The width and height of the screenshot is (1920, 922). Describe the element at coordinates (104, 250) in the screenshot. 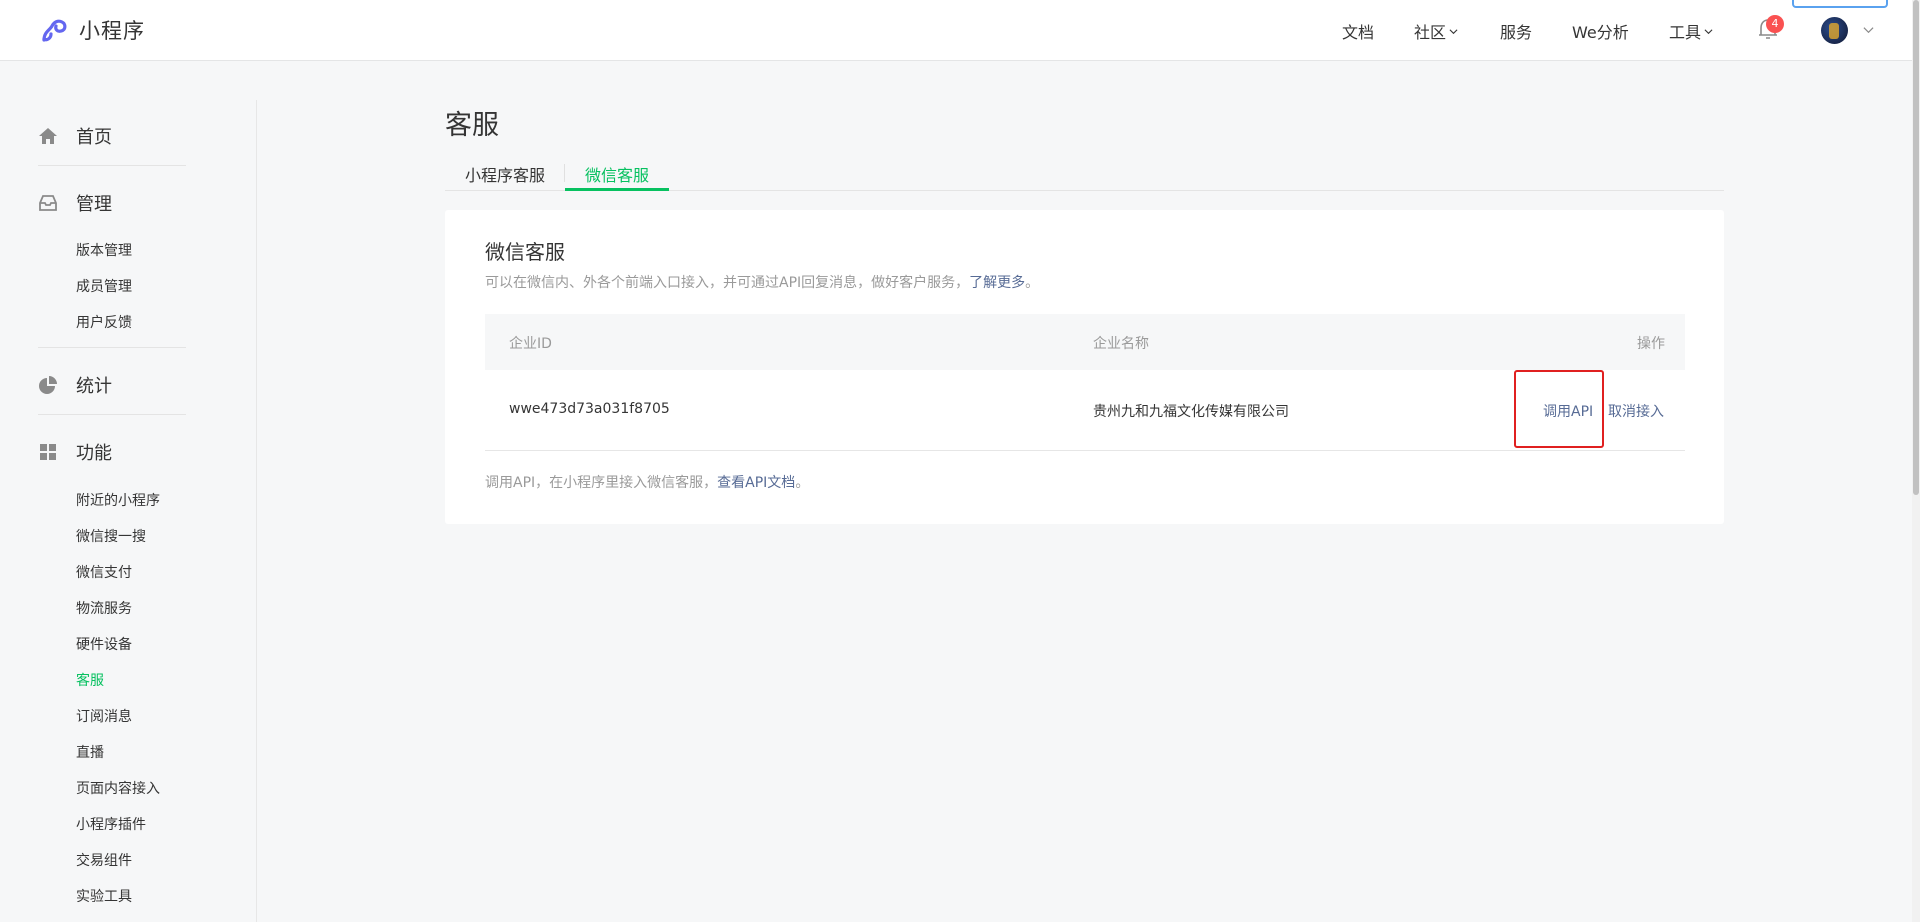

I see `sidebar-item-version: 版本管理` at that location.